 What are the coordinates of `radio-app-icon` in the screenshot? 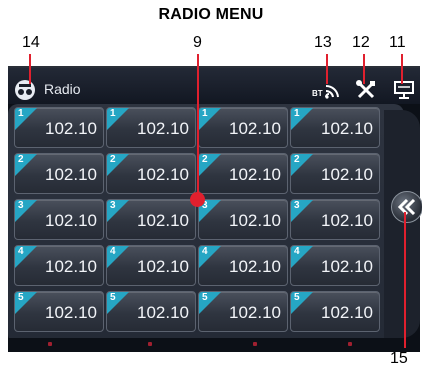 It's located at (25, 90).